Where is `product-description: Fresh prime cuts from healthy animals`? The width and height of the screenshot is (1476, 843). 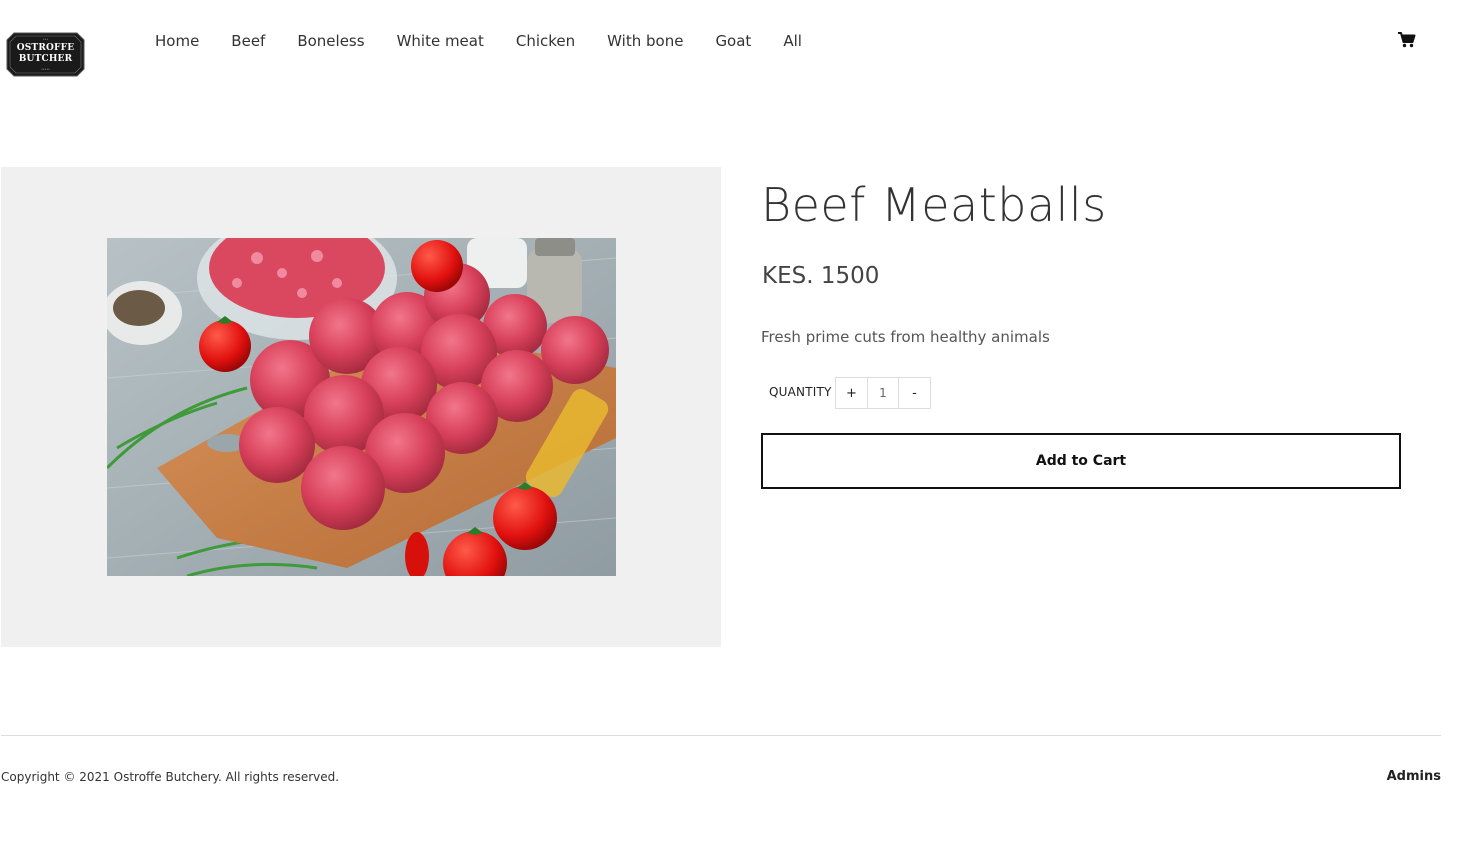 product-description: Fresh prime cuts from healthy animals is located at coordinates (905, 337).